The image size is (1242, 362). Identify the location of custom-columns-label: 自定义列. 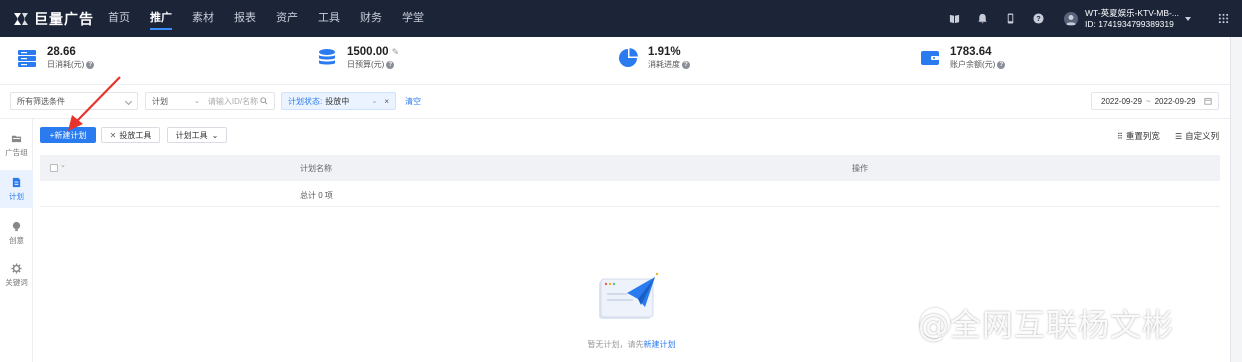
(1202, 136).